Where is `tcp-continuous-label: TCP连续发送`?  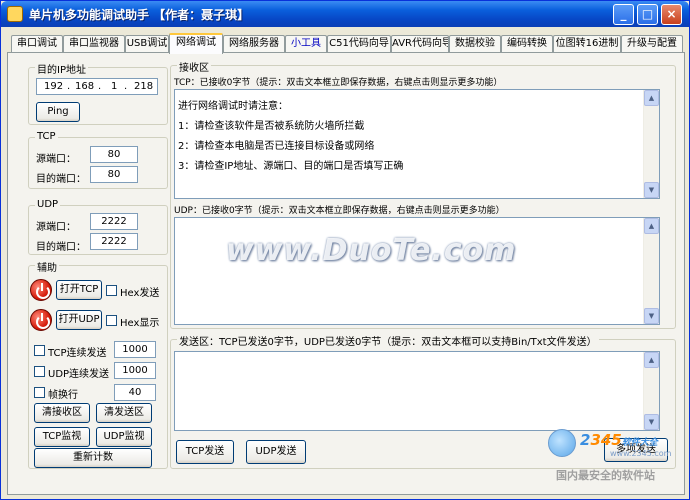 tcp-continuous-label: TCP连续发送 is located at coordinates (77, 353).